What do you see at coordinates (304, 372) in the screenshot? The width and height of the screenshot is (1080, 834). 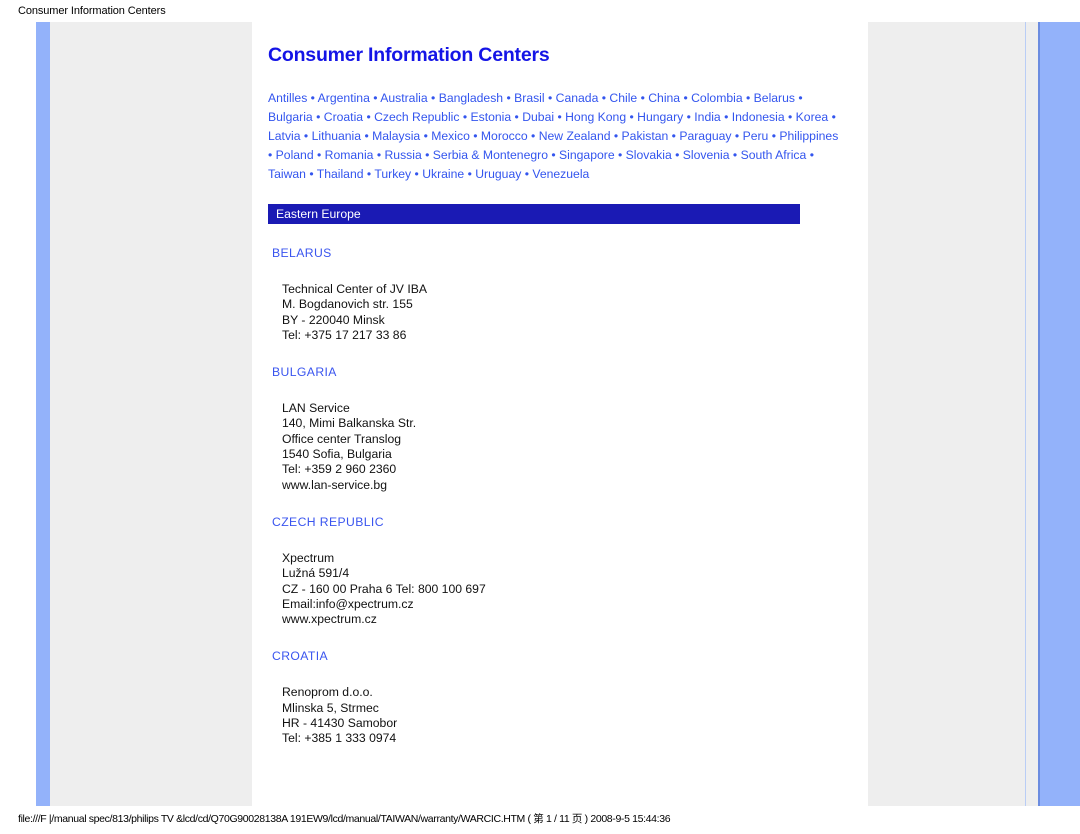 I see `country-heading: BULGARIA` at bounding box center [304, 372].